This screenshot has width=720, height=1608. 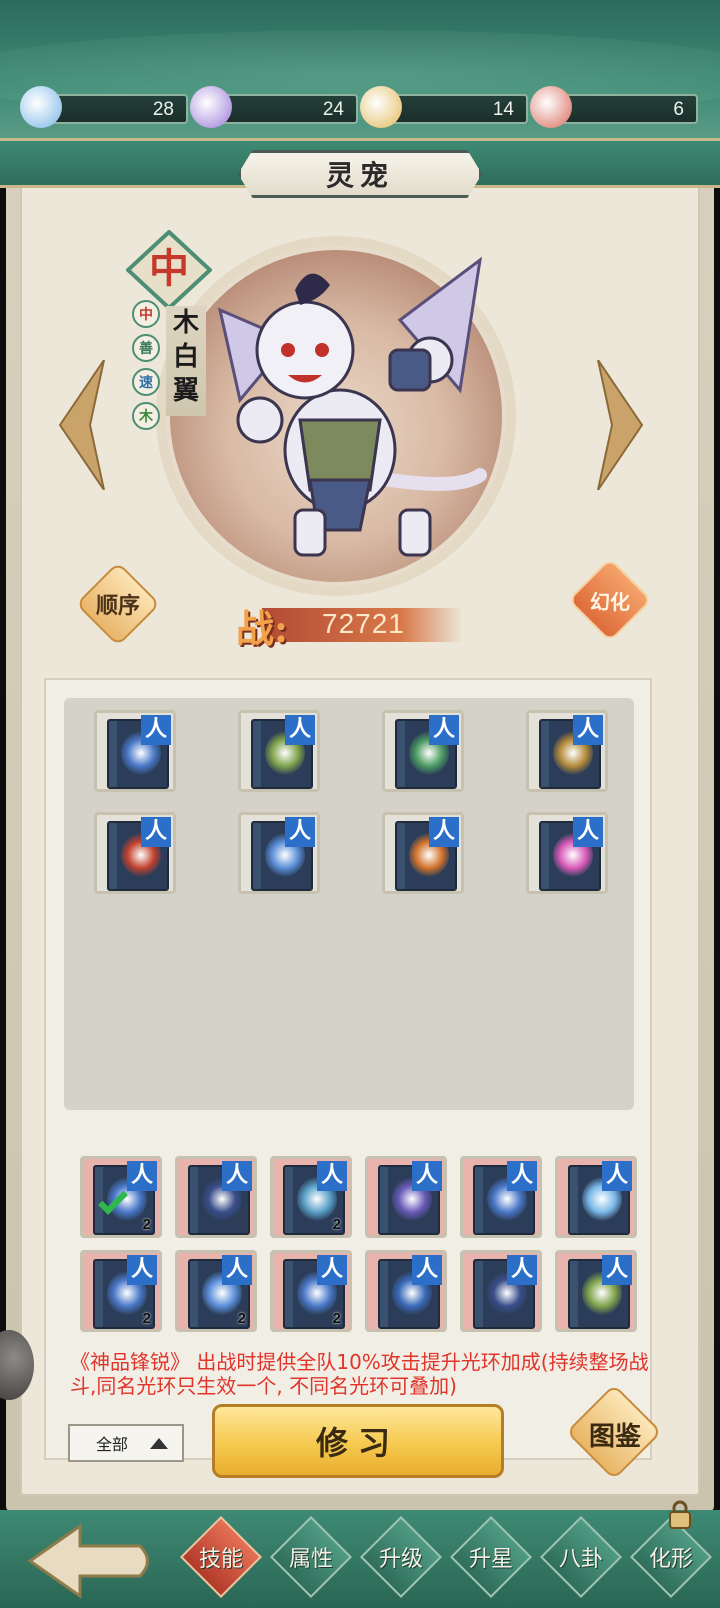 What do you see at coordinates (614, 1437) in the screenshot?
I see `codex-button-label: 图鉴` at bounding box center [614, 1437].